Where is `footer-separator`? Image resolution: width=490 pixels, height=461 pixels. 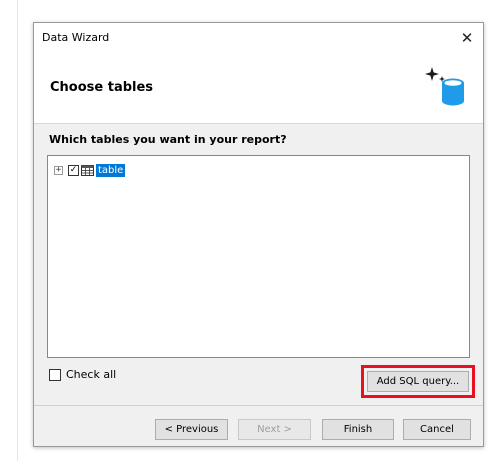 footer-separator is located at coordinates (258, 405).